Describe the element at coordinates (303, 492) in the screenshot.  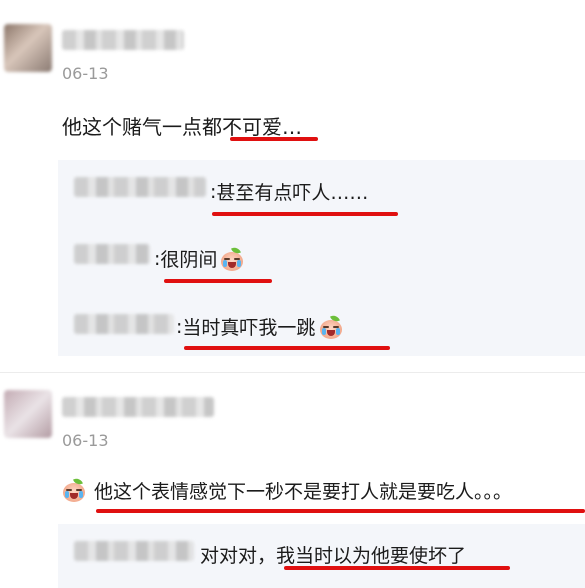
I see `comment-text: 他这个表情感觉下一秒不是要打人就是要吃人。。。` at that location.